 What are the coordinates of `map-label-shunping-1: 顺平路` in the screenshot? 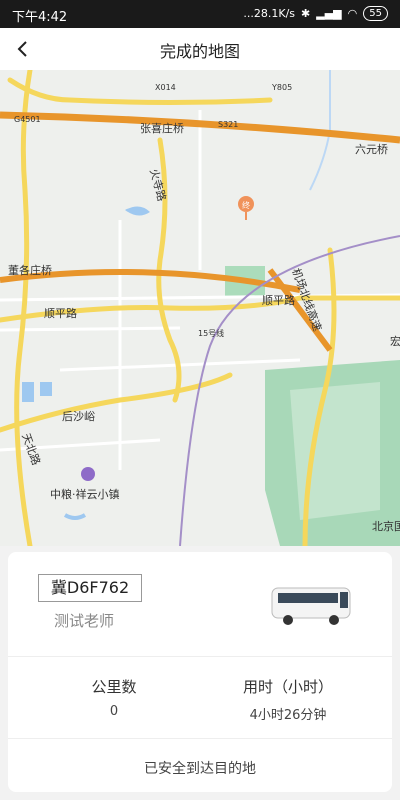 It's located at (60, 313).